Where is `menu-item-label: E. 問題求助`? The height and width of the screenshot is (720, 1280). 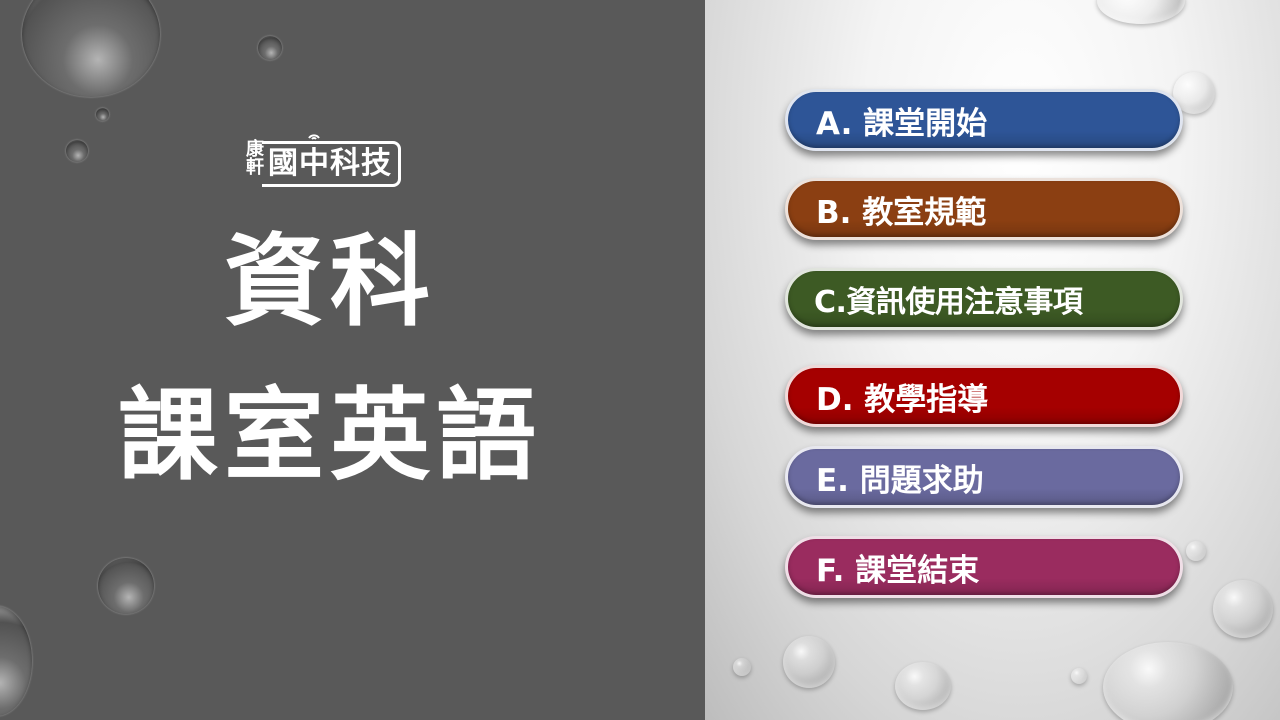 menu-item-label: E. 問題求助 is located at coordinates (900, 480).